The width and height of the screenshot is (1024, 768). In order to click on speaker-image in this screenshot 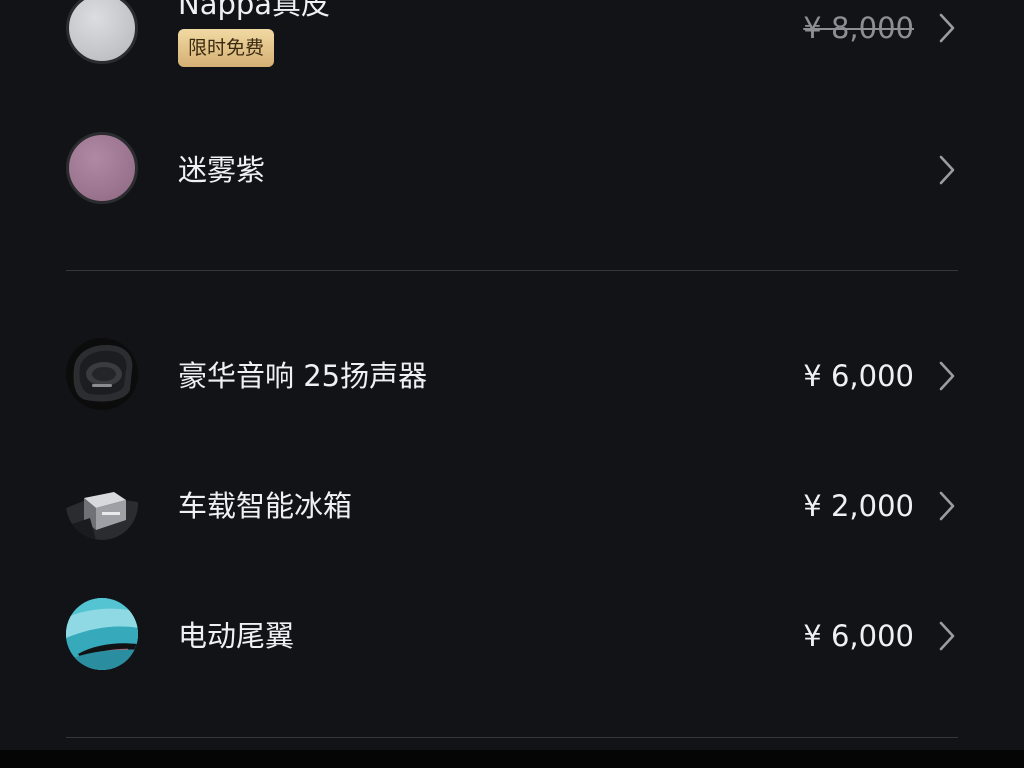, I will do `click(102, 374)`.